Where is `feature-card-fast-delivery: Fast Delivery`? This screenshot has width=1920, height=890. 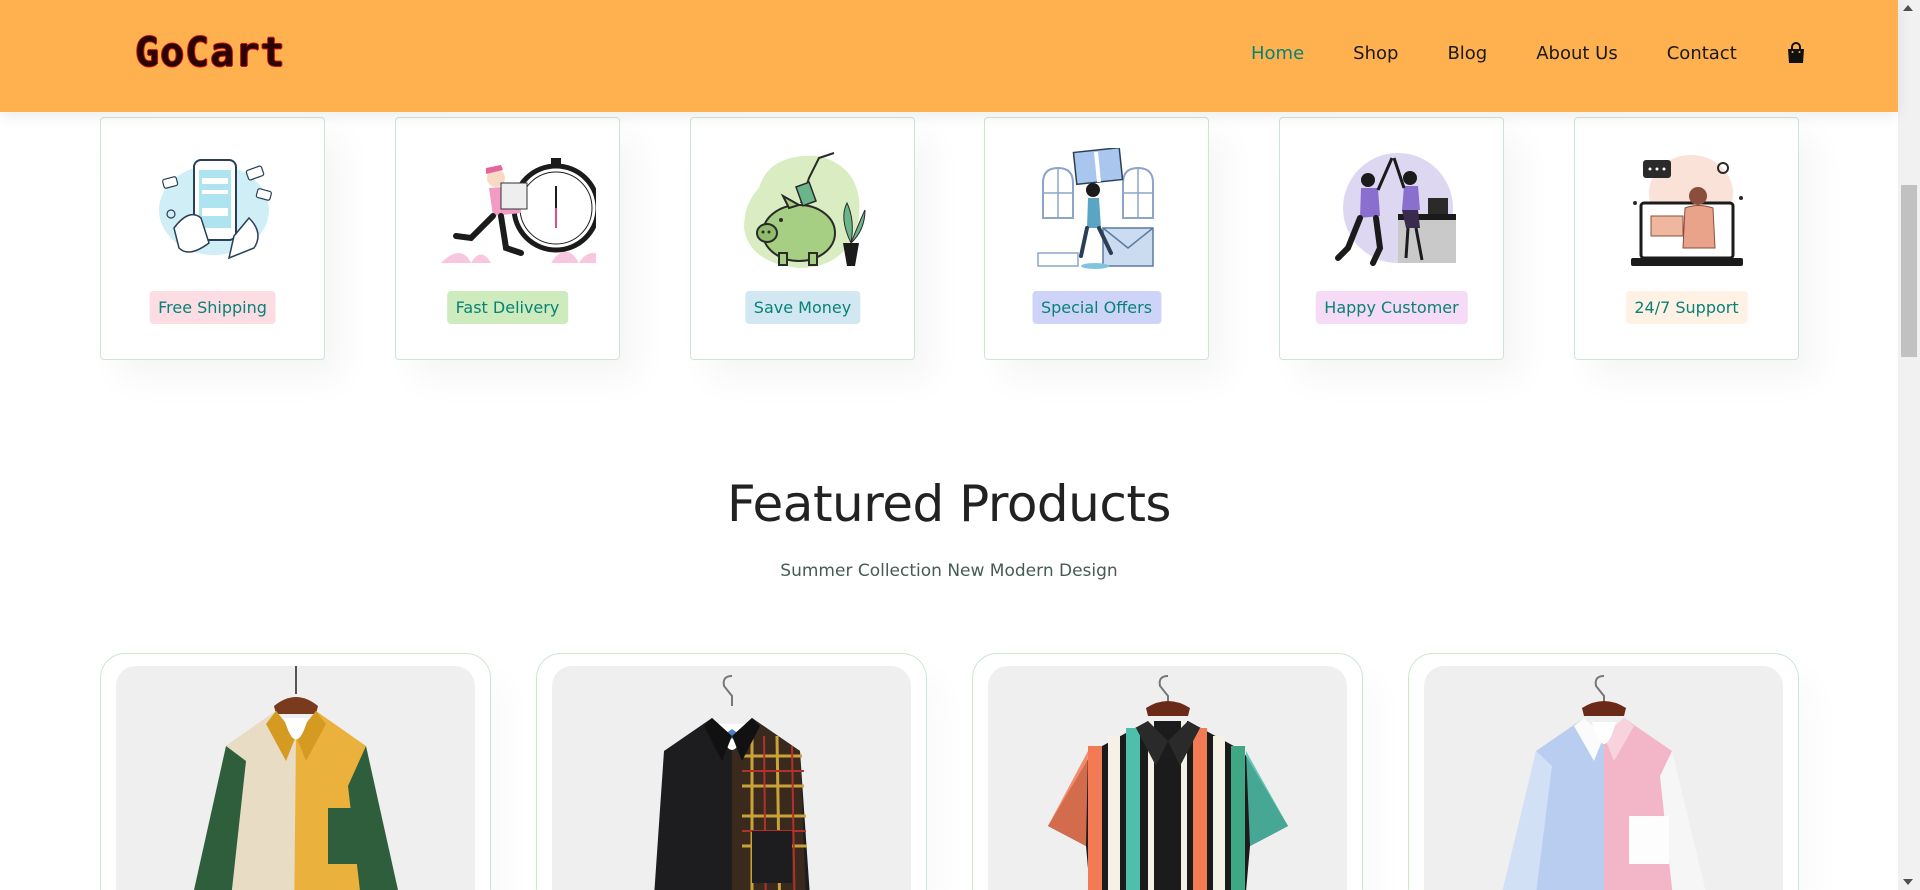 feature-card-fast-delivery: Fast Delivery is located at coordinates (507, 238).